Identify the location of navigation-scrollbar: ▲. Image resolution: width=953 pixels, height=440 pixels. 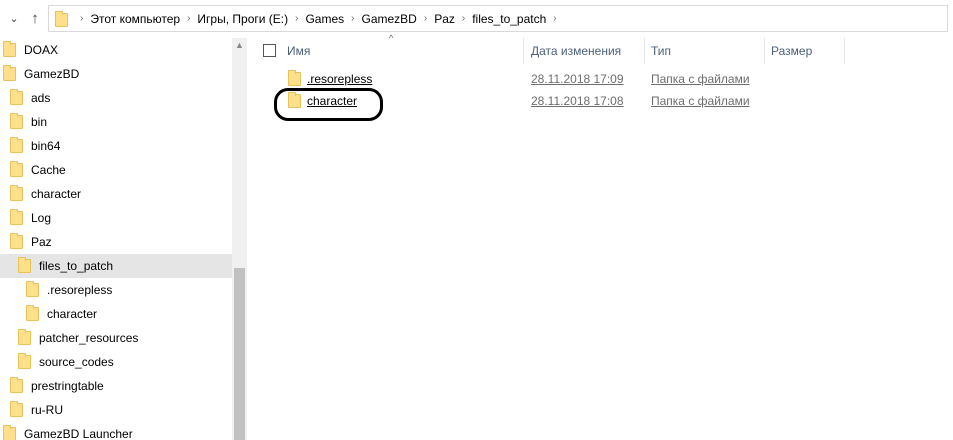
(239, 239).